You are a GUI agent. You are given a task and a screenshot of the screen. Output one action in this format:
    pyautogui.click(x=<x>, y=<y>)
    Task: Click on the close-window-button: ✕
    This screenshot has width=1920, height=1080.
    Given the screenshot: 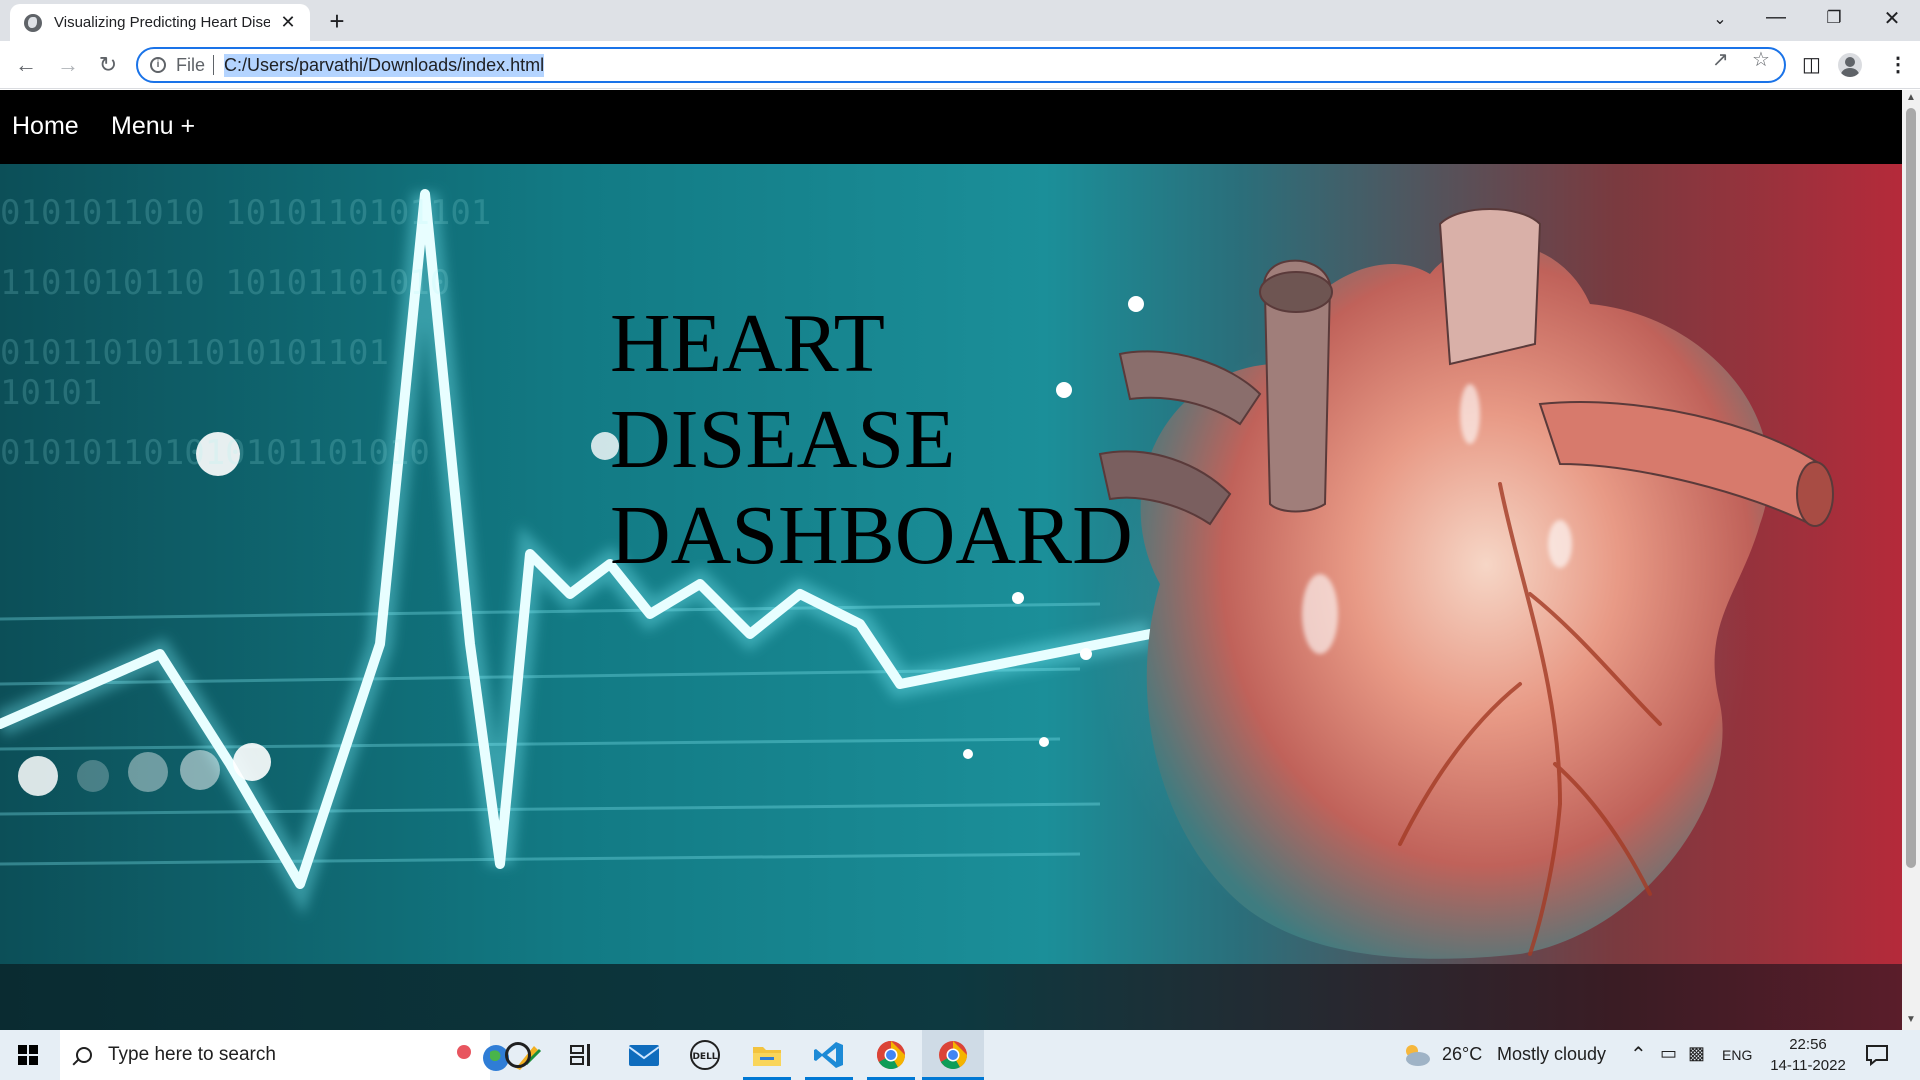 What is the action you would take?
    pyautogui.click(x=1892, y=18)
    